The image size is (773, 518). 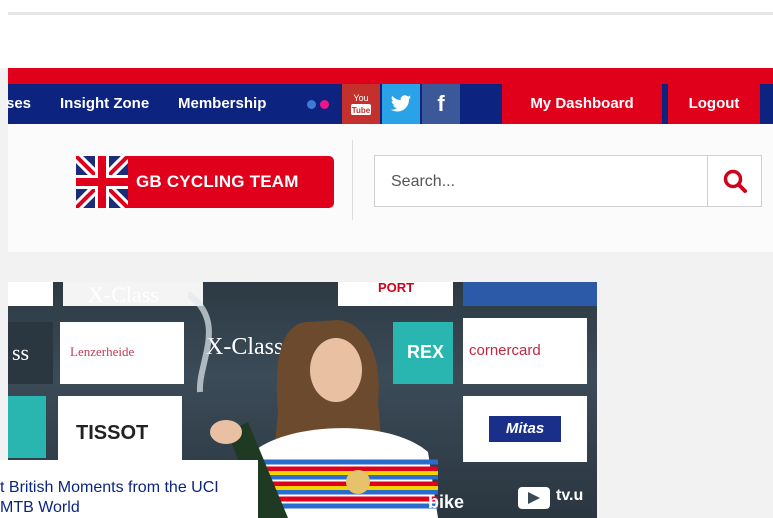 I want to click on top-divider, so click(x=390, y=13).